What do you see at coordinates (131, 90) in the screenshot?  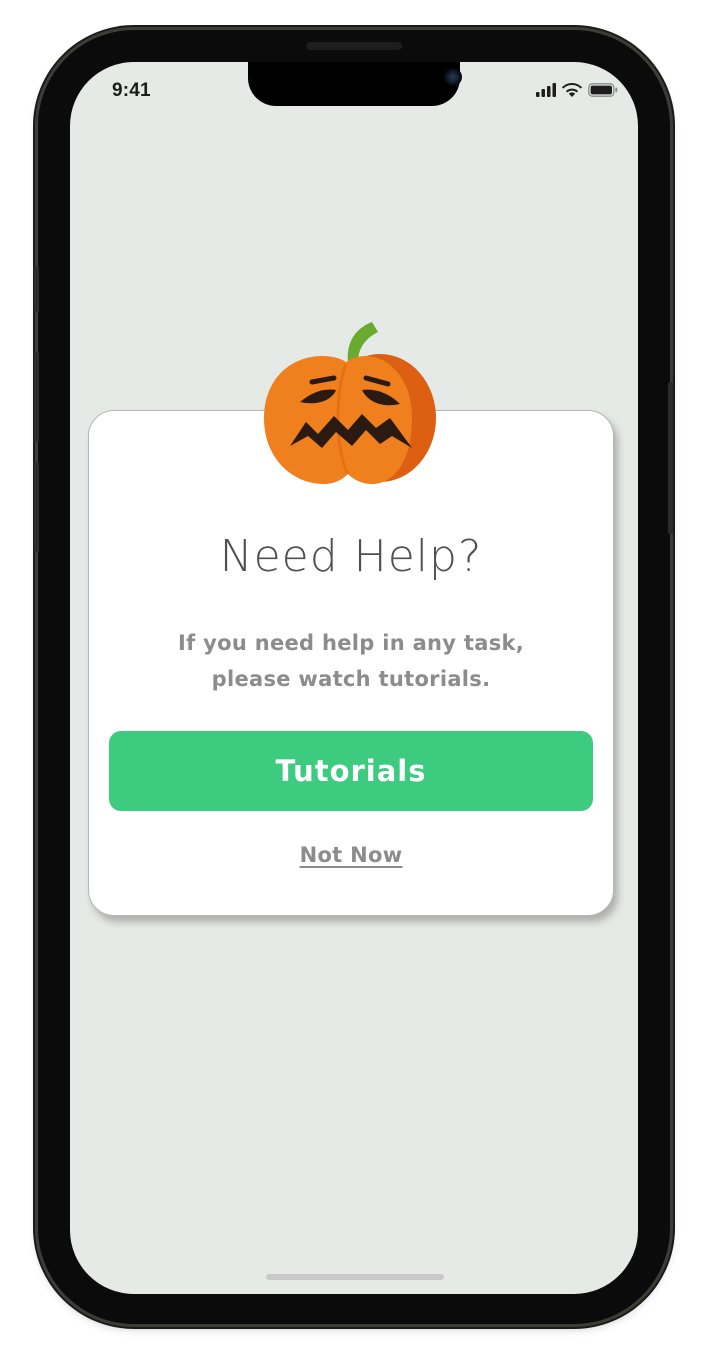 I see `status-time: 9:41` at bounding box center [131, 90].